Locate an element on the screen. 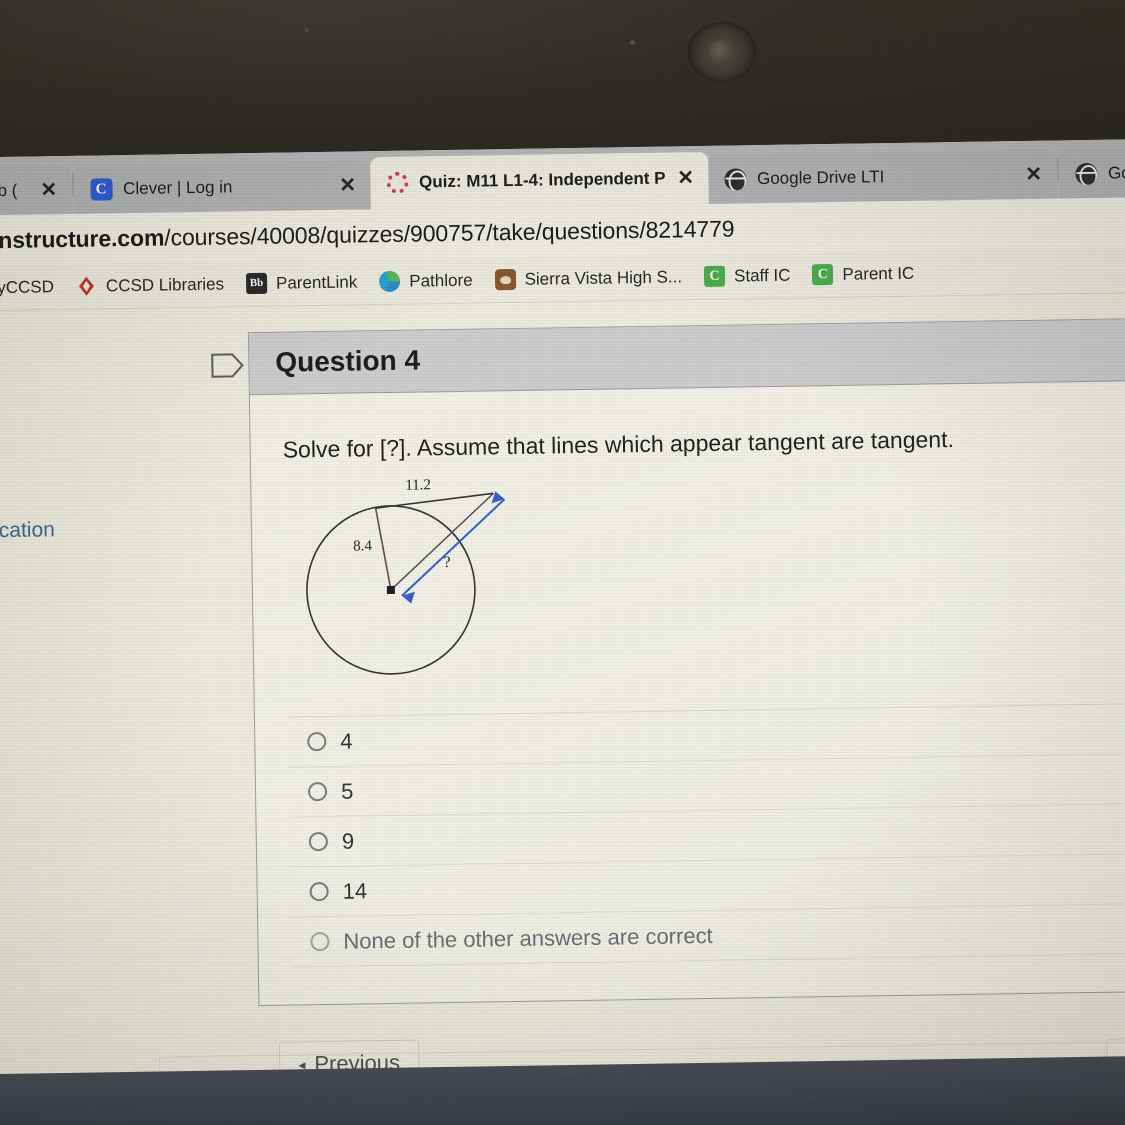 This screenshot has width=1125, height=1125. bookmark-label: ParentLink is located at coordinates (316, 282).